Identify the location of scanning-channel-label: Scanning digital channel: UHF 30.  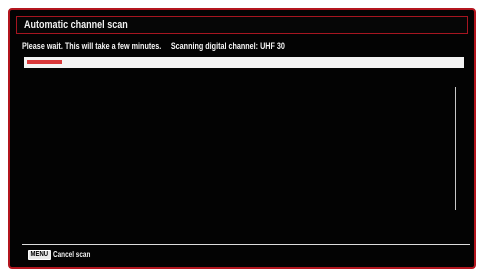
(227, 46).